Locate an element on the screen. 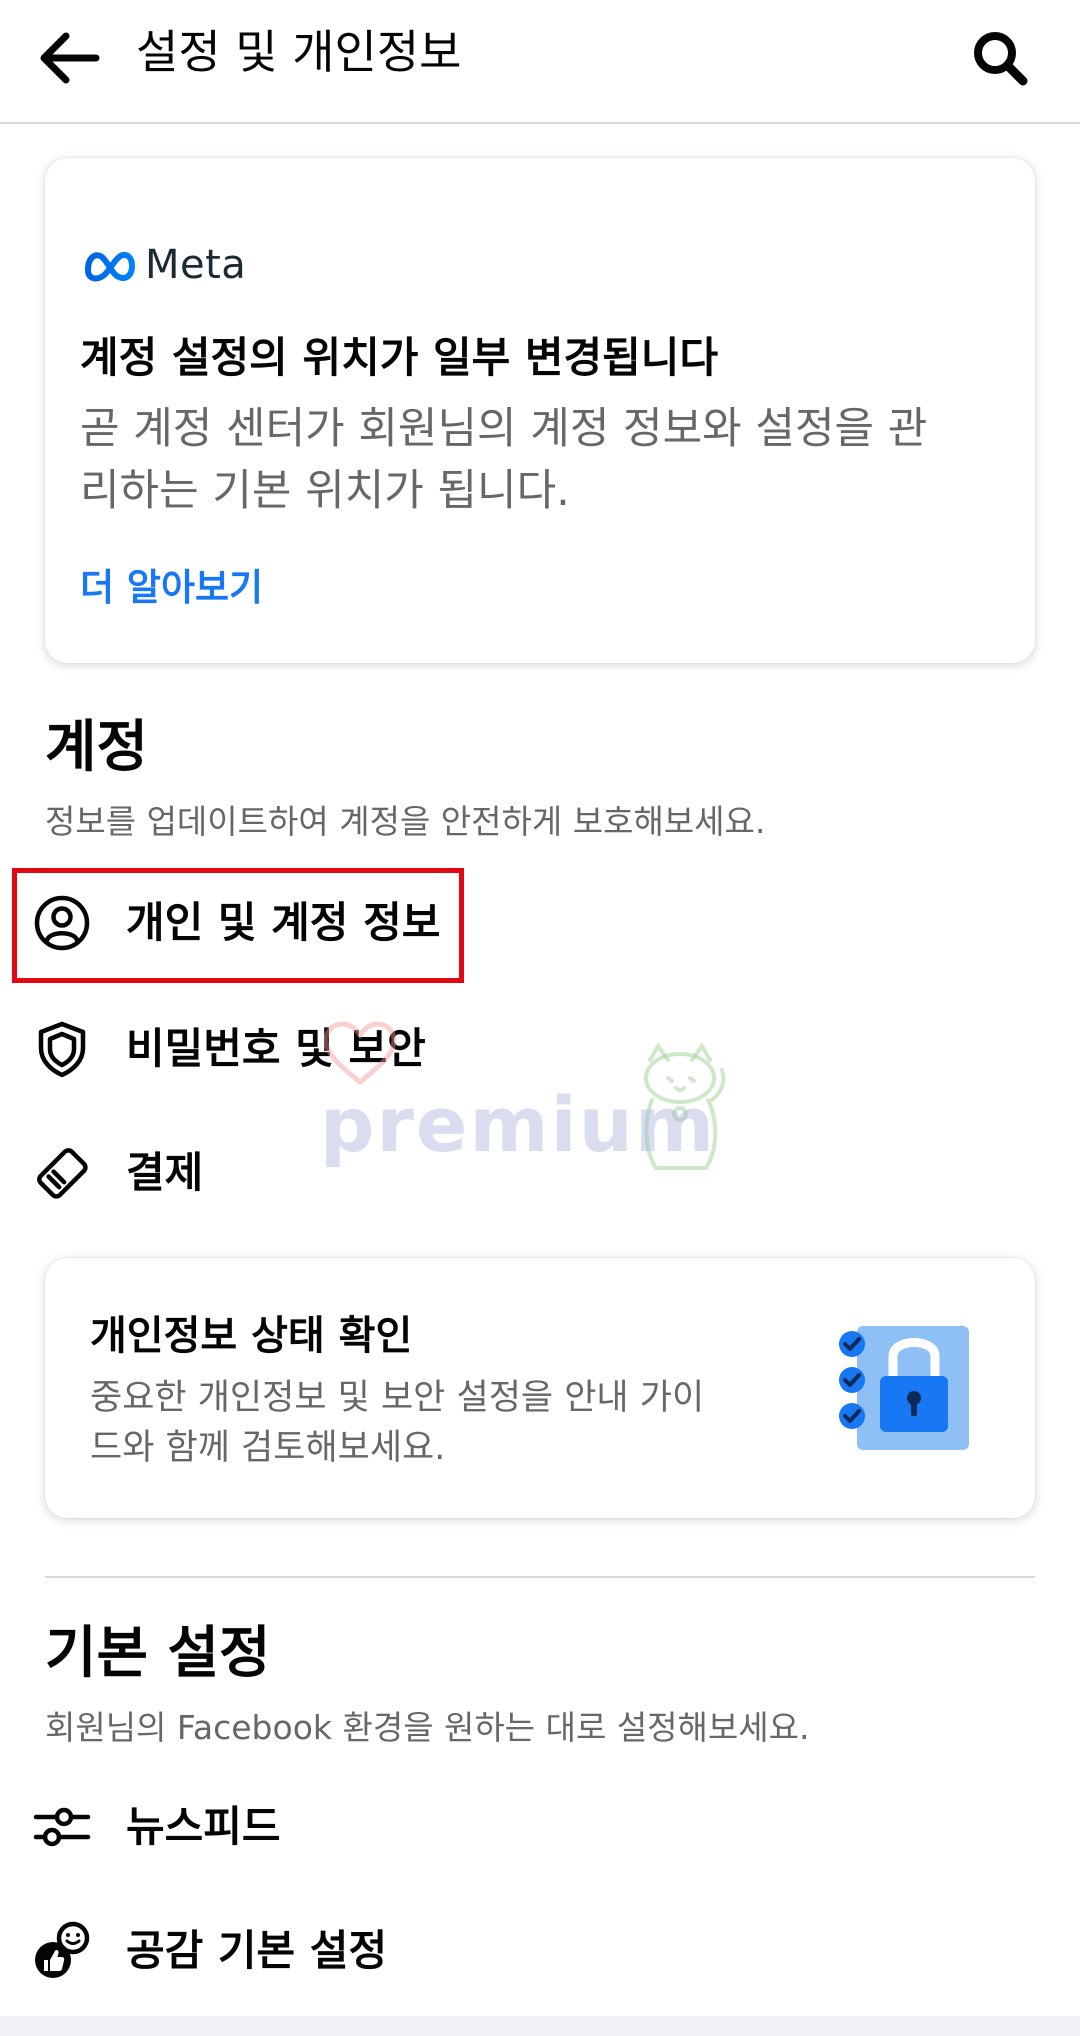  menu-item-label: 비밀번호 및 보안 is located at coordinates (276, 1048).